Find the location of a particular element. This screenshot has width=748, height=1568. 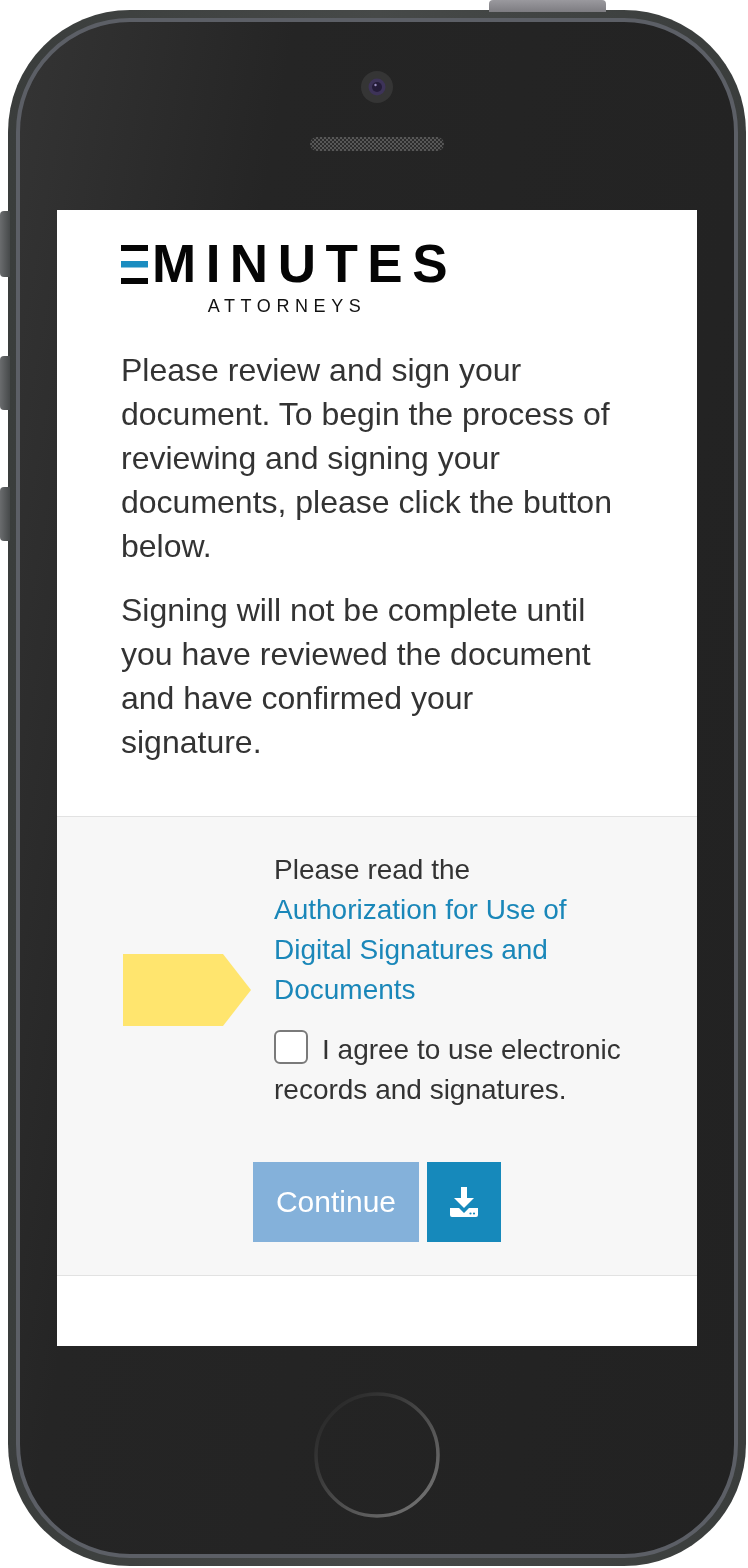

agree-option: I agree to use electronic records and signatures. is located at coordinates (455, 1070).